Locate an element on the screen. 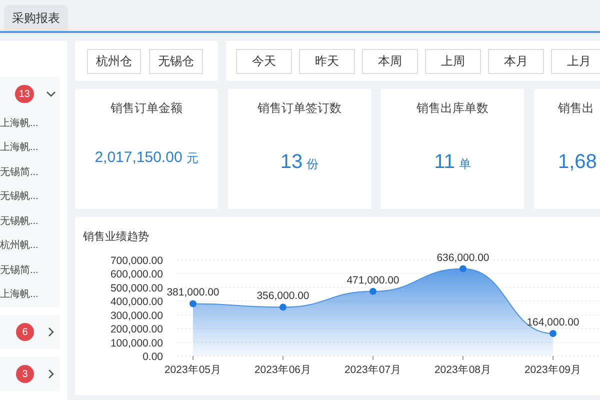 The width and height of the screenshot is (600, 400). y-axis-label: 600,000.00 is located at coordinates (136, 274).